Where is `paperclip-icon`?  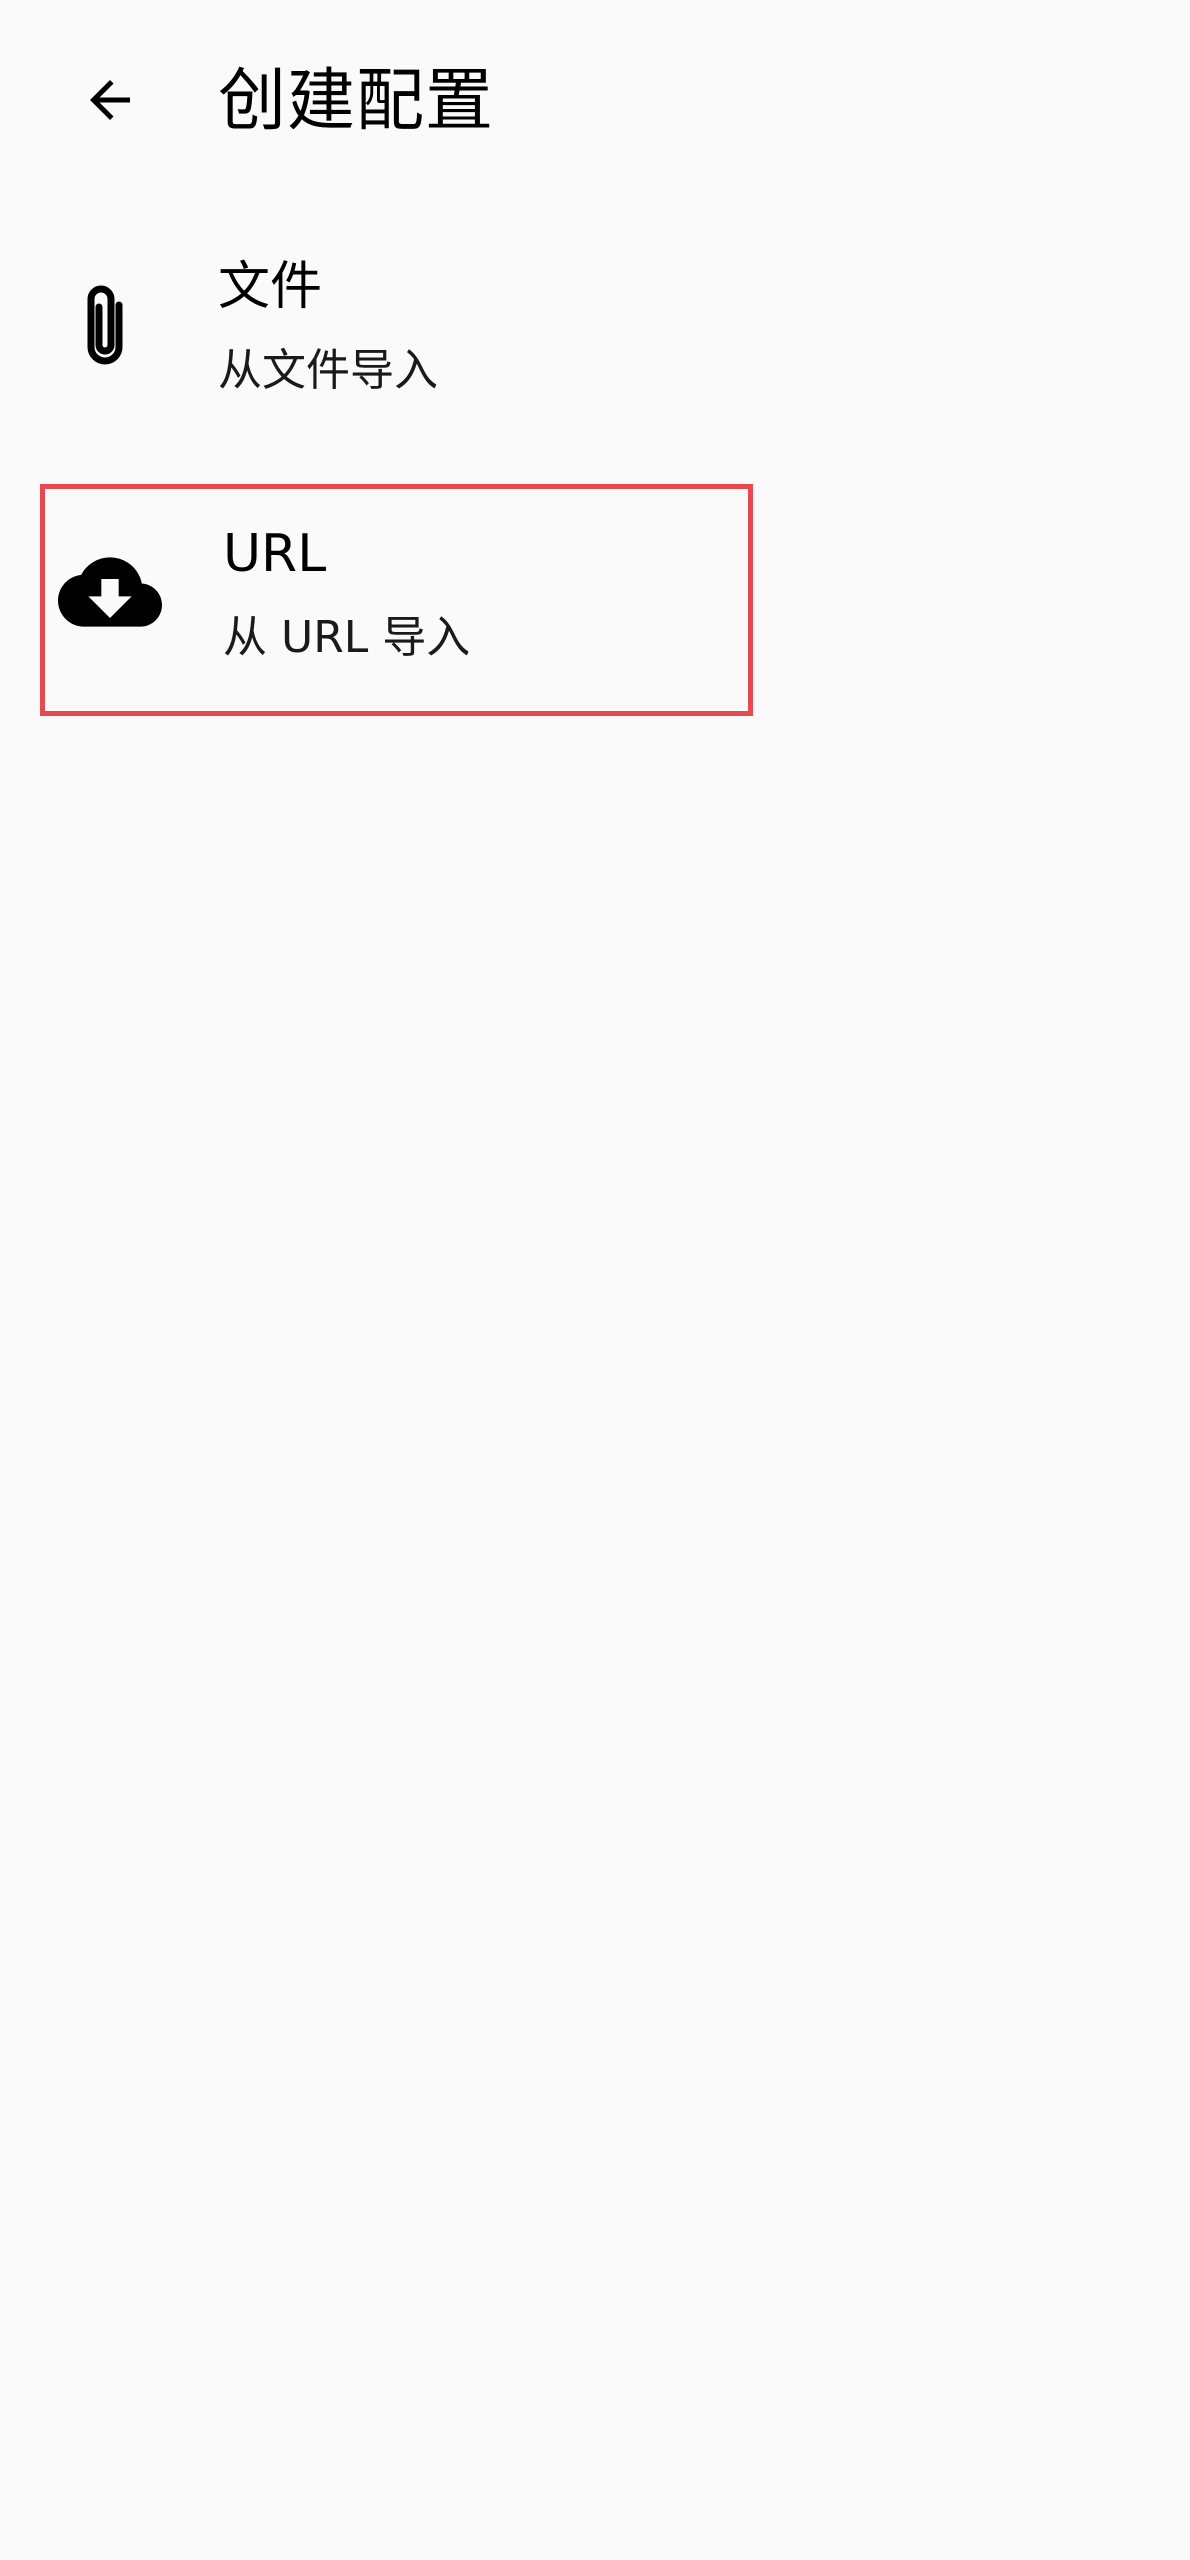 paperclip-icon is located at coordinates (105, 327).